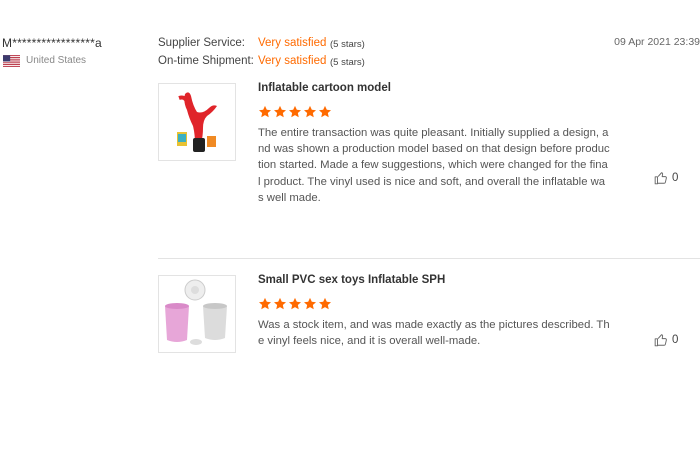 This screenshot has width=700, height=460. Describe the element at coordinates (347, 62) in the screenshot. I see `shipment-stars: (5 stars)` at that location.